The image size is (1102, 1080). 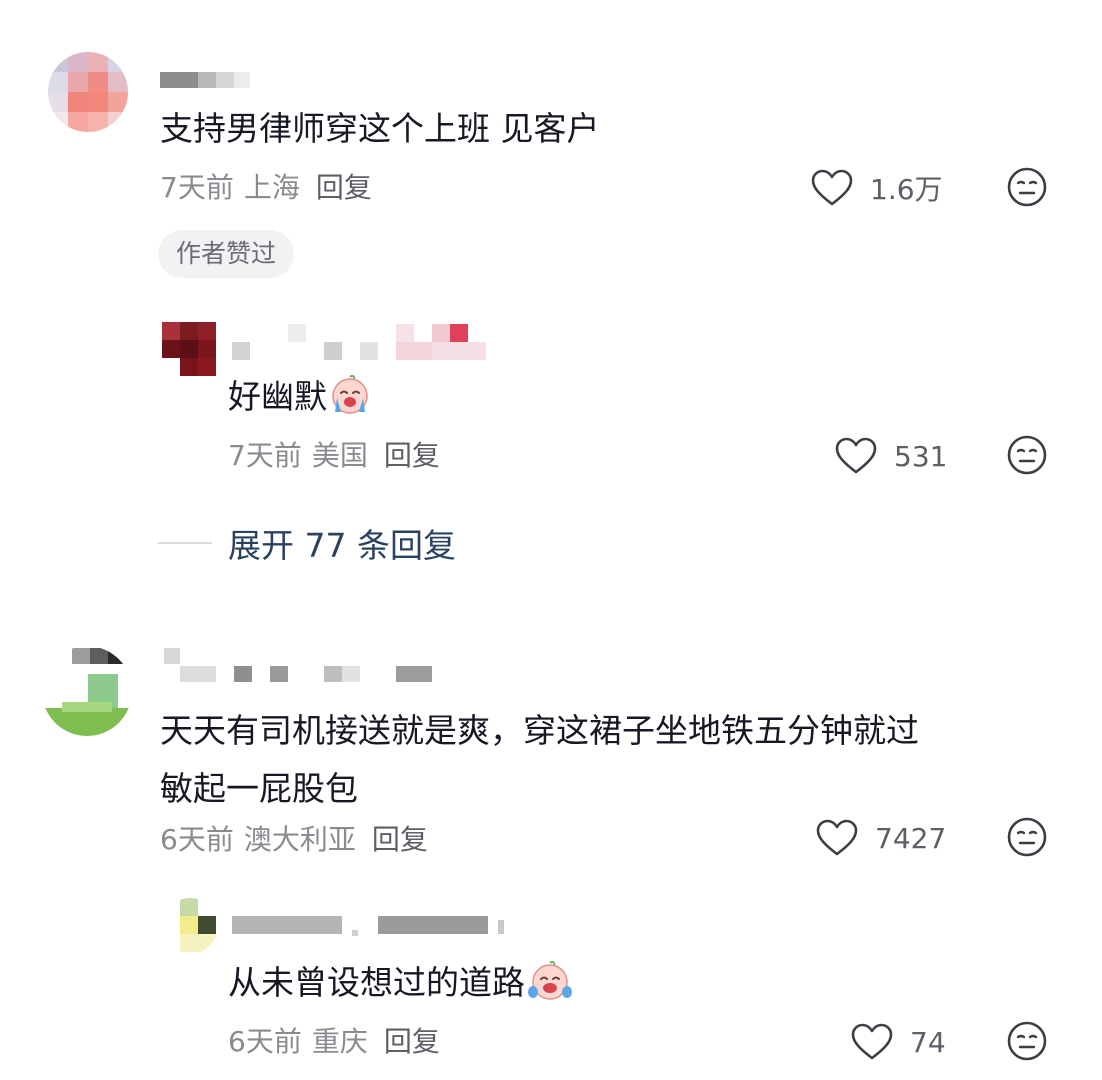 I want to click on like-group: 531, so click(x=890, y=456).